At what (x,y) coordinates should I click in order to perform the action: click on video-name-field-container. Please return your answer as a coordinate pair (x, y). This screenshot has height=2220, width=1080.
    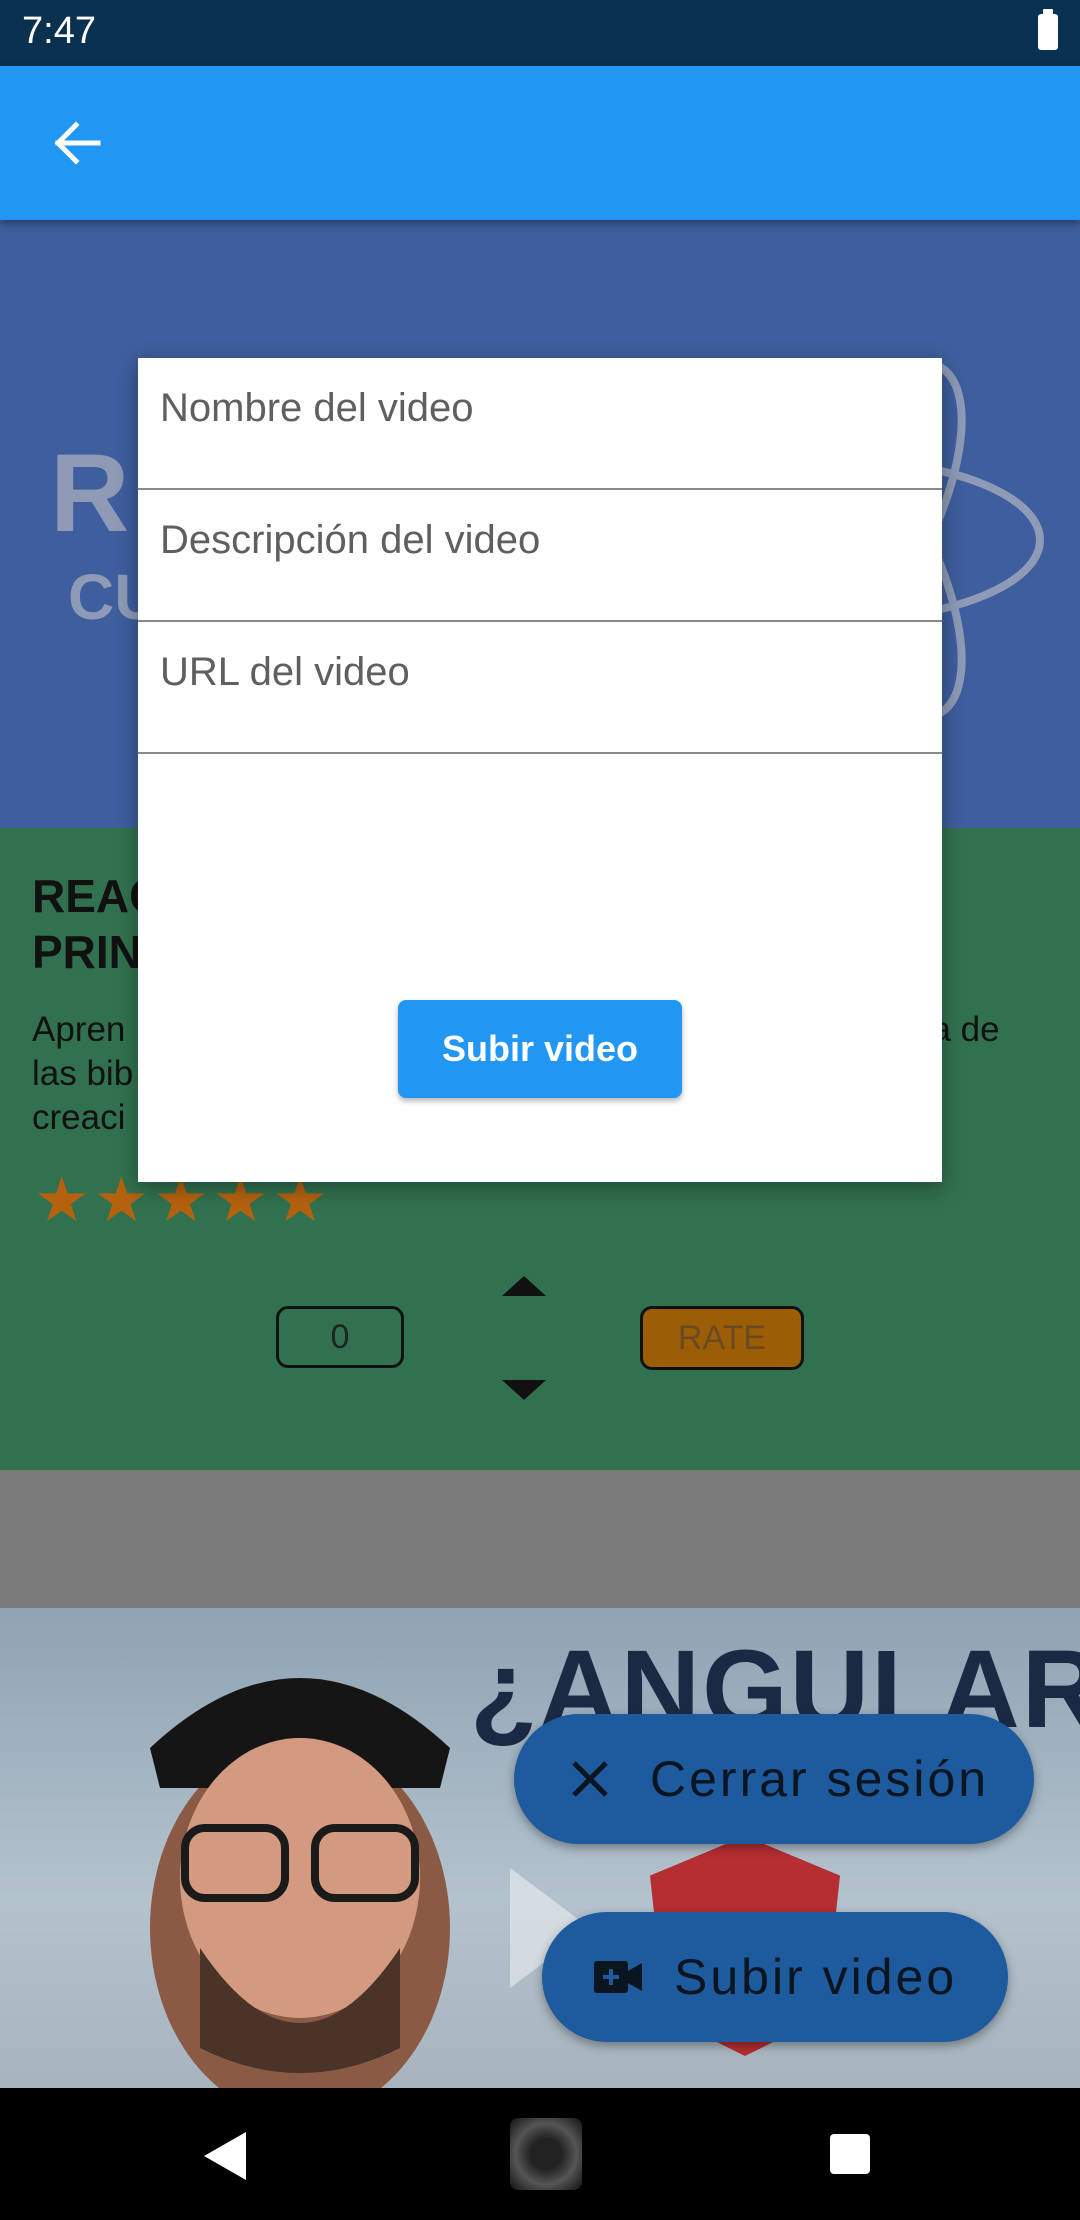
    Looking at the image, I should click on (540, 424).